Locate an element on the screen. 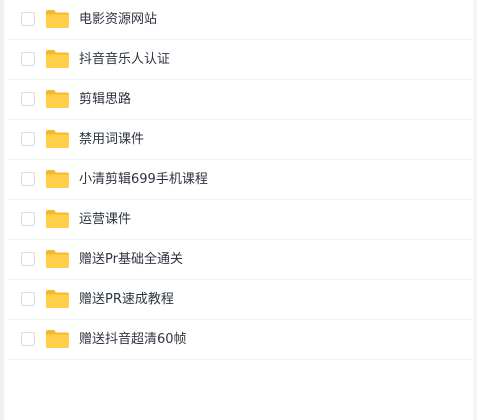 Image resolution: width=477 pixels, height=420 pixels. folder-name: 剪辑思路 is located at coordinates (105, 100).